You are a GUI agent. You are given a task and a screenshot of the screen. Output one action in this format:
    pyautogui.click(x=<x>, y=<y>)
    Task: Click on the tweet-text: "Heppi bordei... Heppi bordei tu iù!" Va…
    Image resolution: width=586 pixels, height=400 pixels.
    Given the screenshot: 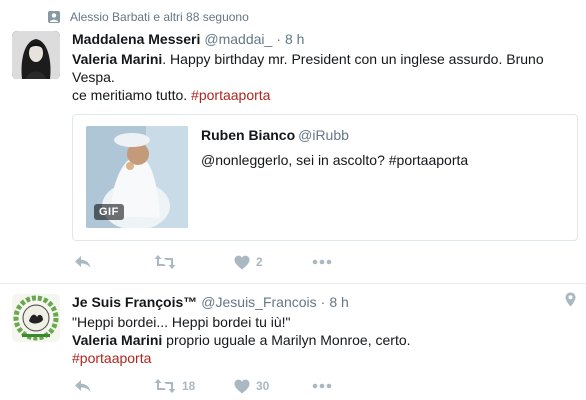 What is the action you would take?
    pyautogui.click(x=322, y=340)
    